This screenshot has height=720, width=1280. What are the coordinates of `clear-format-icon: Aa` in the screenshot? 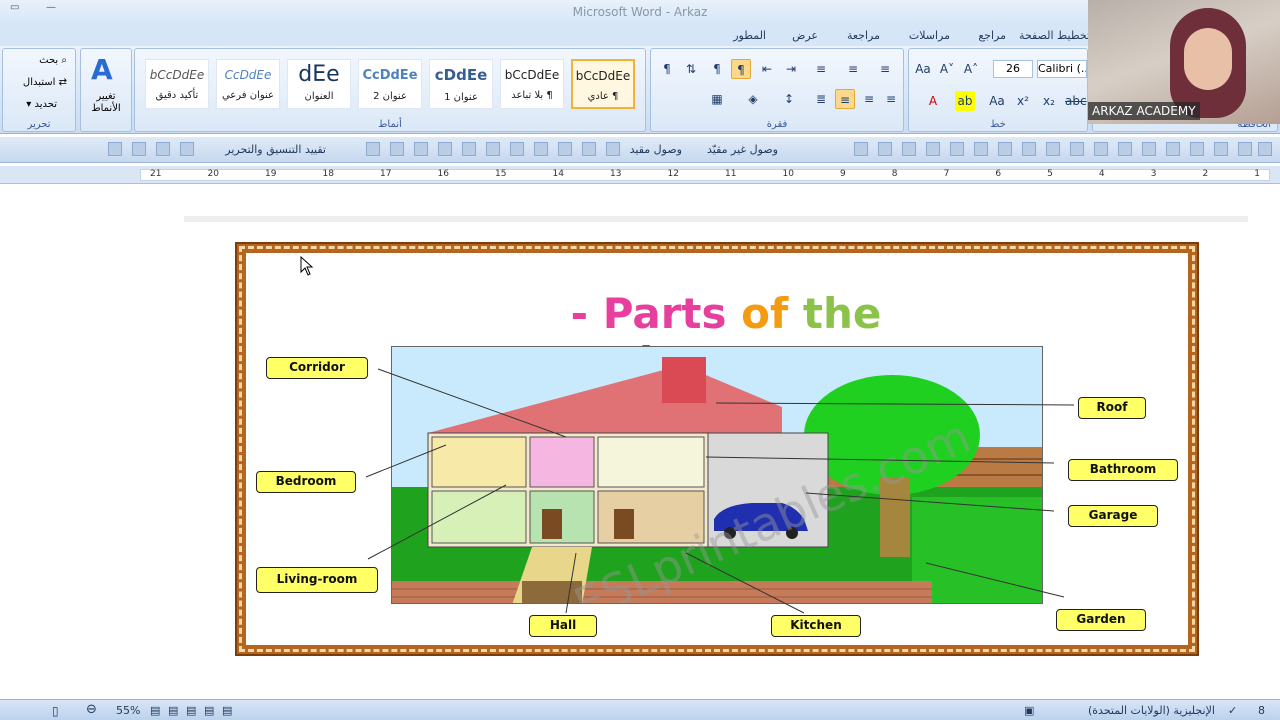 It's located at (997, 101).